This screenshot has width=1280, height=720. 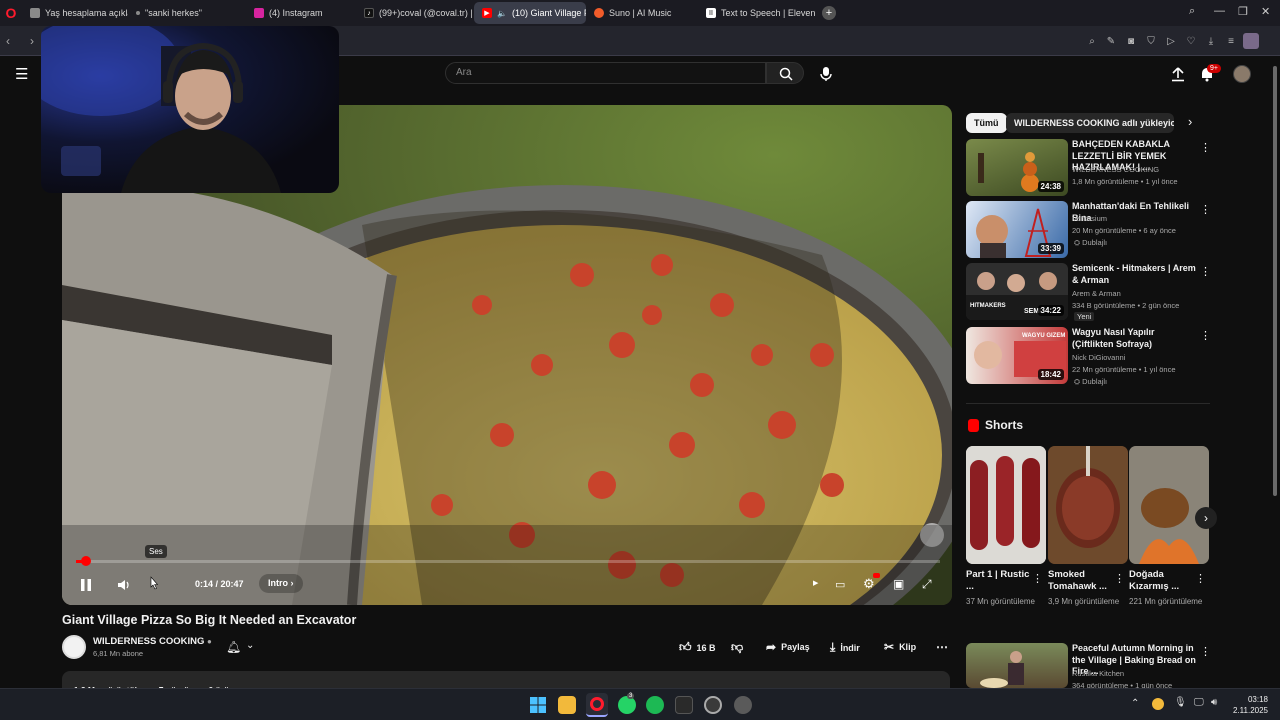 What do you see at coordinates (1219, 11) in the screenshot?
I see `minimize-icon: —` at bounding box center [1219, 11].